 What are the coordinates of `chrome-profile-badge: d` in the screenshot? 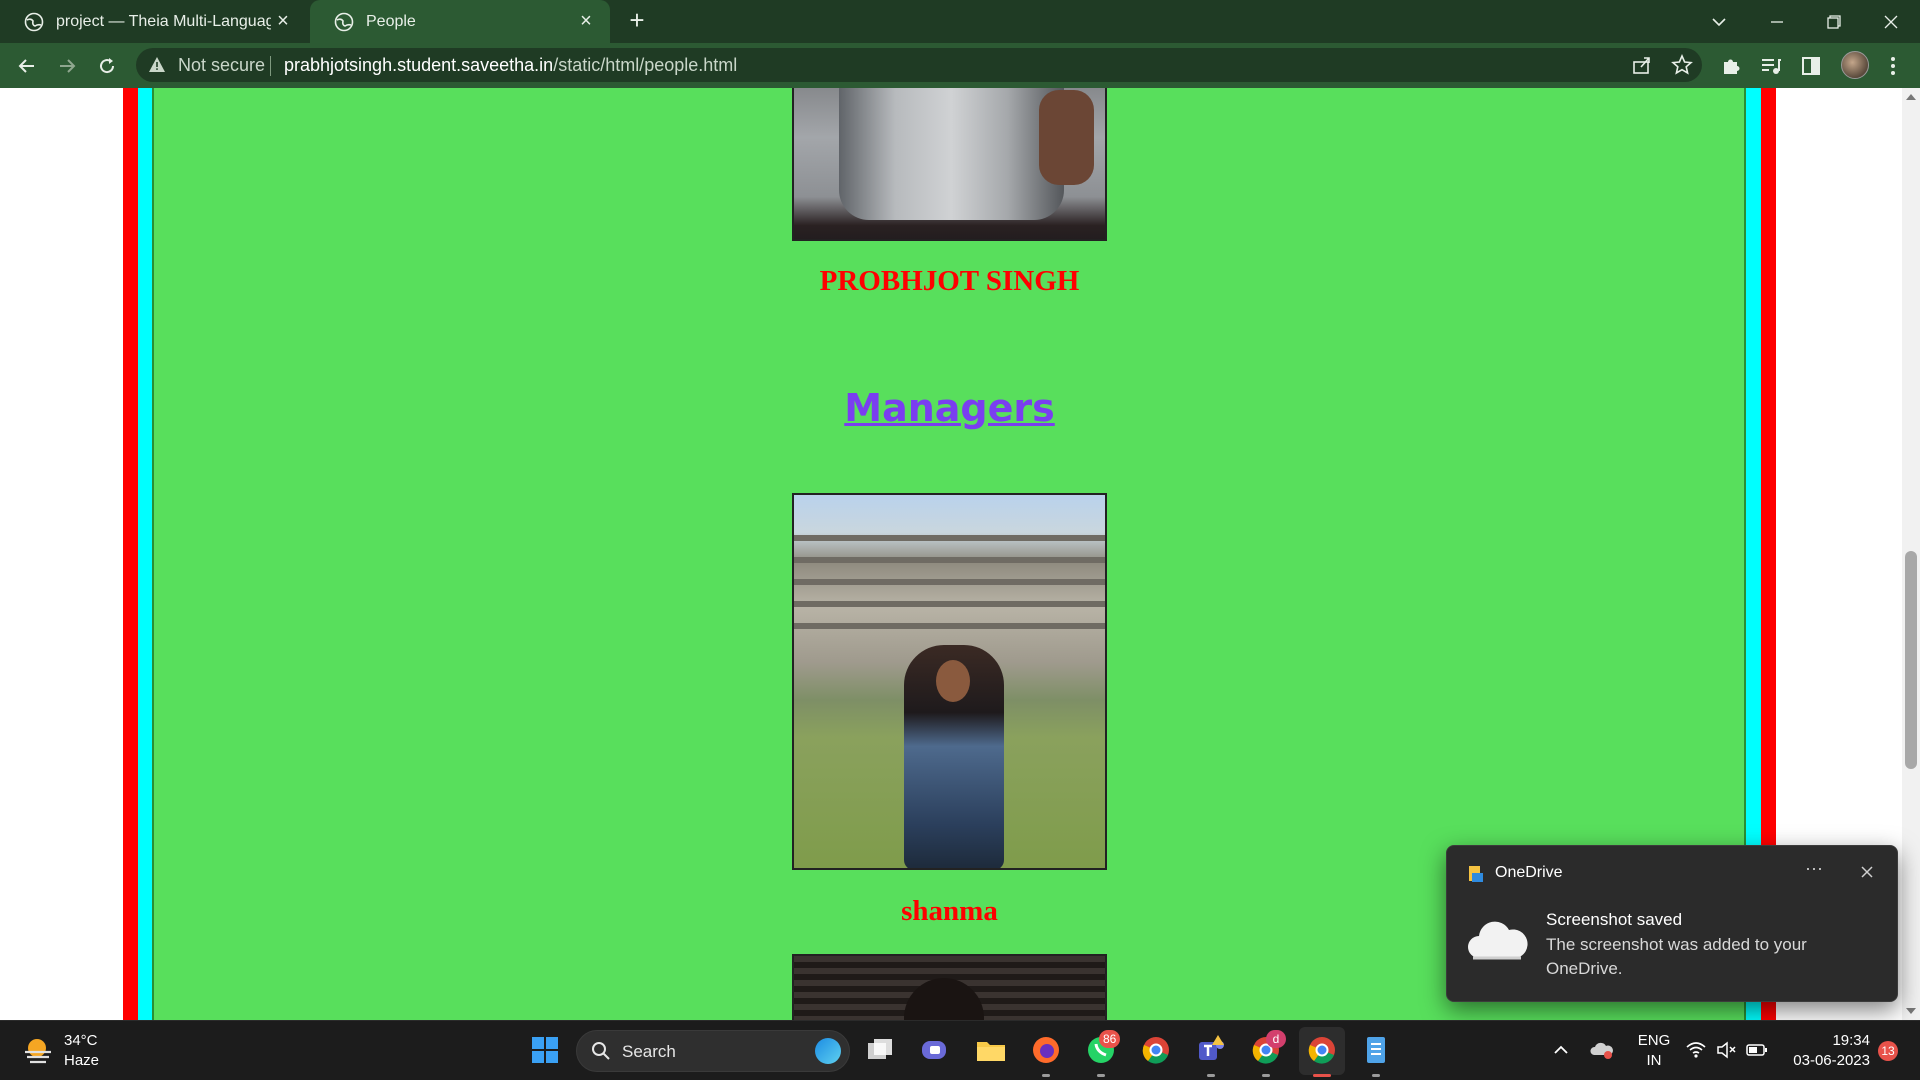 It's located at (1276, 1039).